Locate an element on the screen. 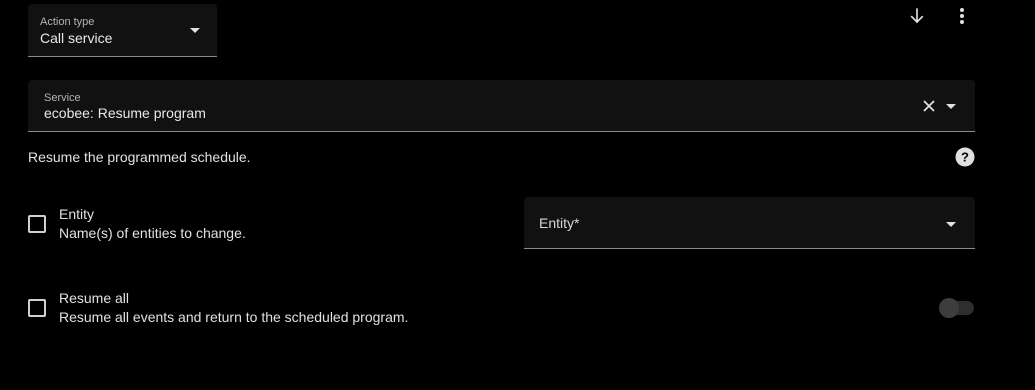 Image resolution: width=1035 pixels, height=390 pixels. service-description: Resume the programmed schedule. is located at coordinates (139, 157).